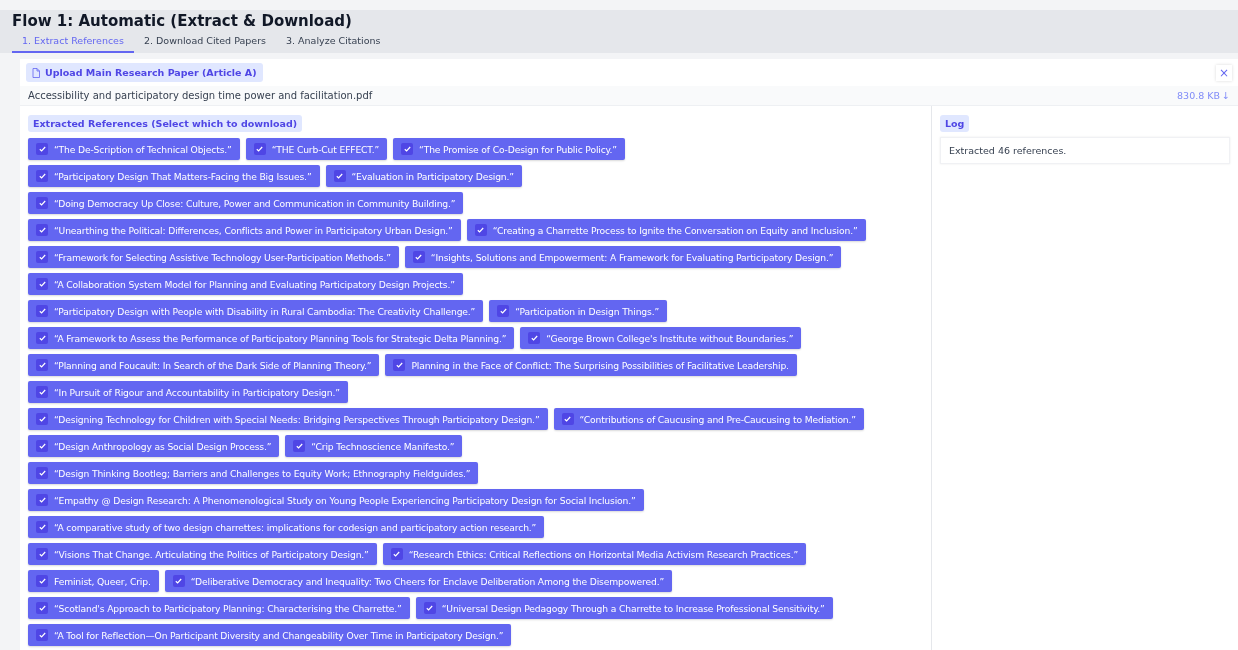 Image resolution: width=1238 pixels, height=650 pixels. What do you see at coordinates (661, 338) in the screenshot?
I see `reference-chip: “George Brown College's Institute without Boundaries.”` at bounding box center [661, 338].